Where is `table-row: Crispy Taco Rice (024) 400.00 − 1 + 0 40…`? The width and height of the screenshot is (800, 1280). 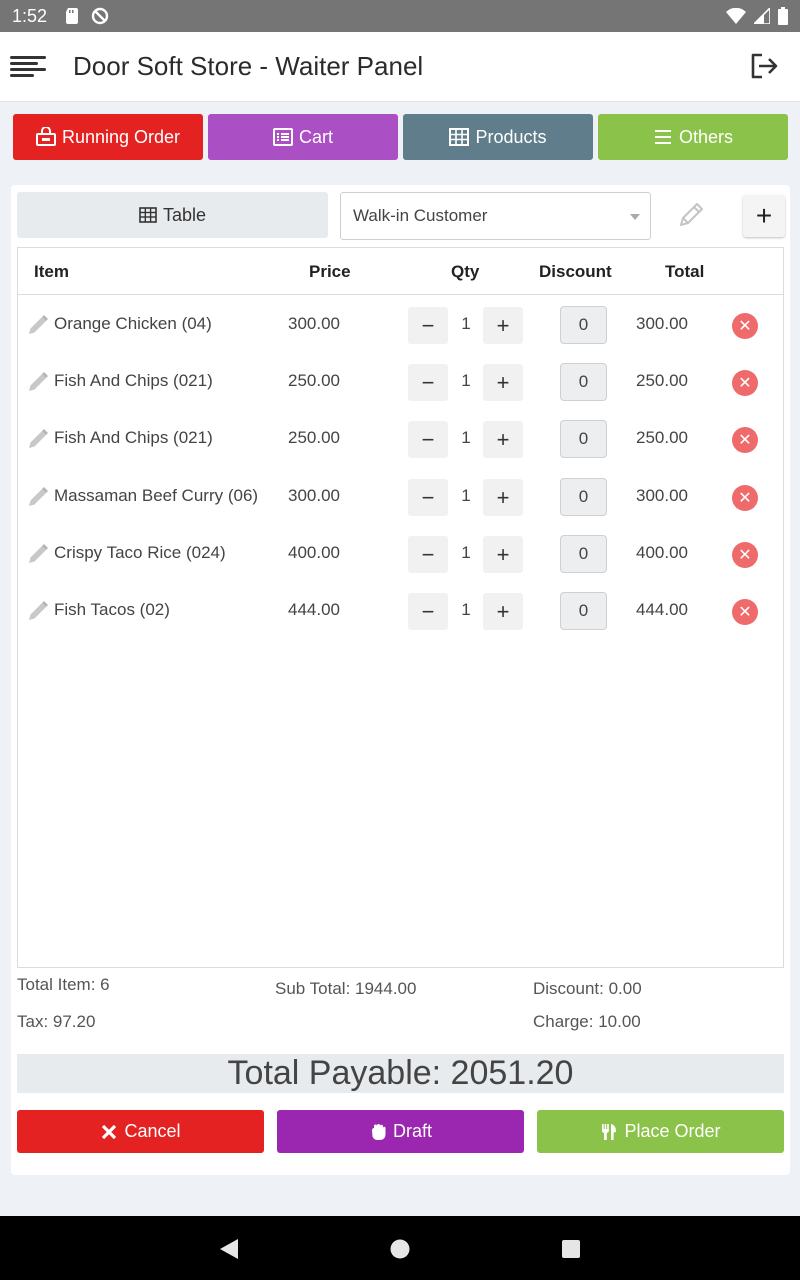 table-row: Crispy Taco Rice (024) 400.00 − 1 + 0 40… is located at coordinates (400, 552).